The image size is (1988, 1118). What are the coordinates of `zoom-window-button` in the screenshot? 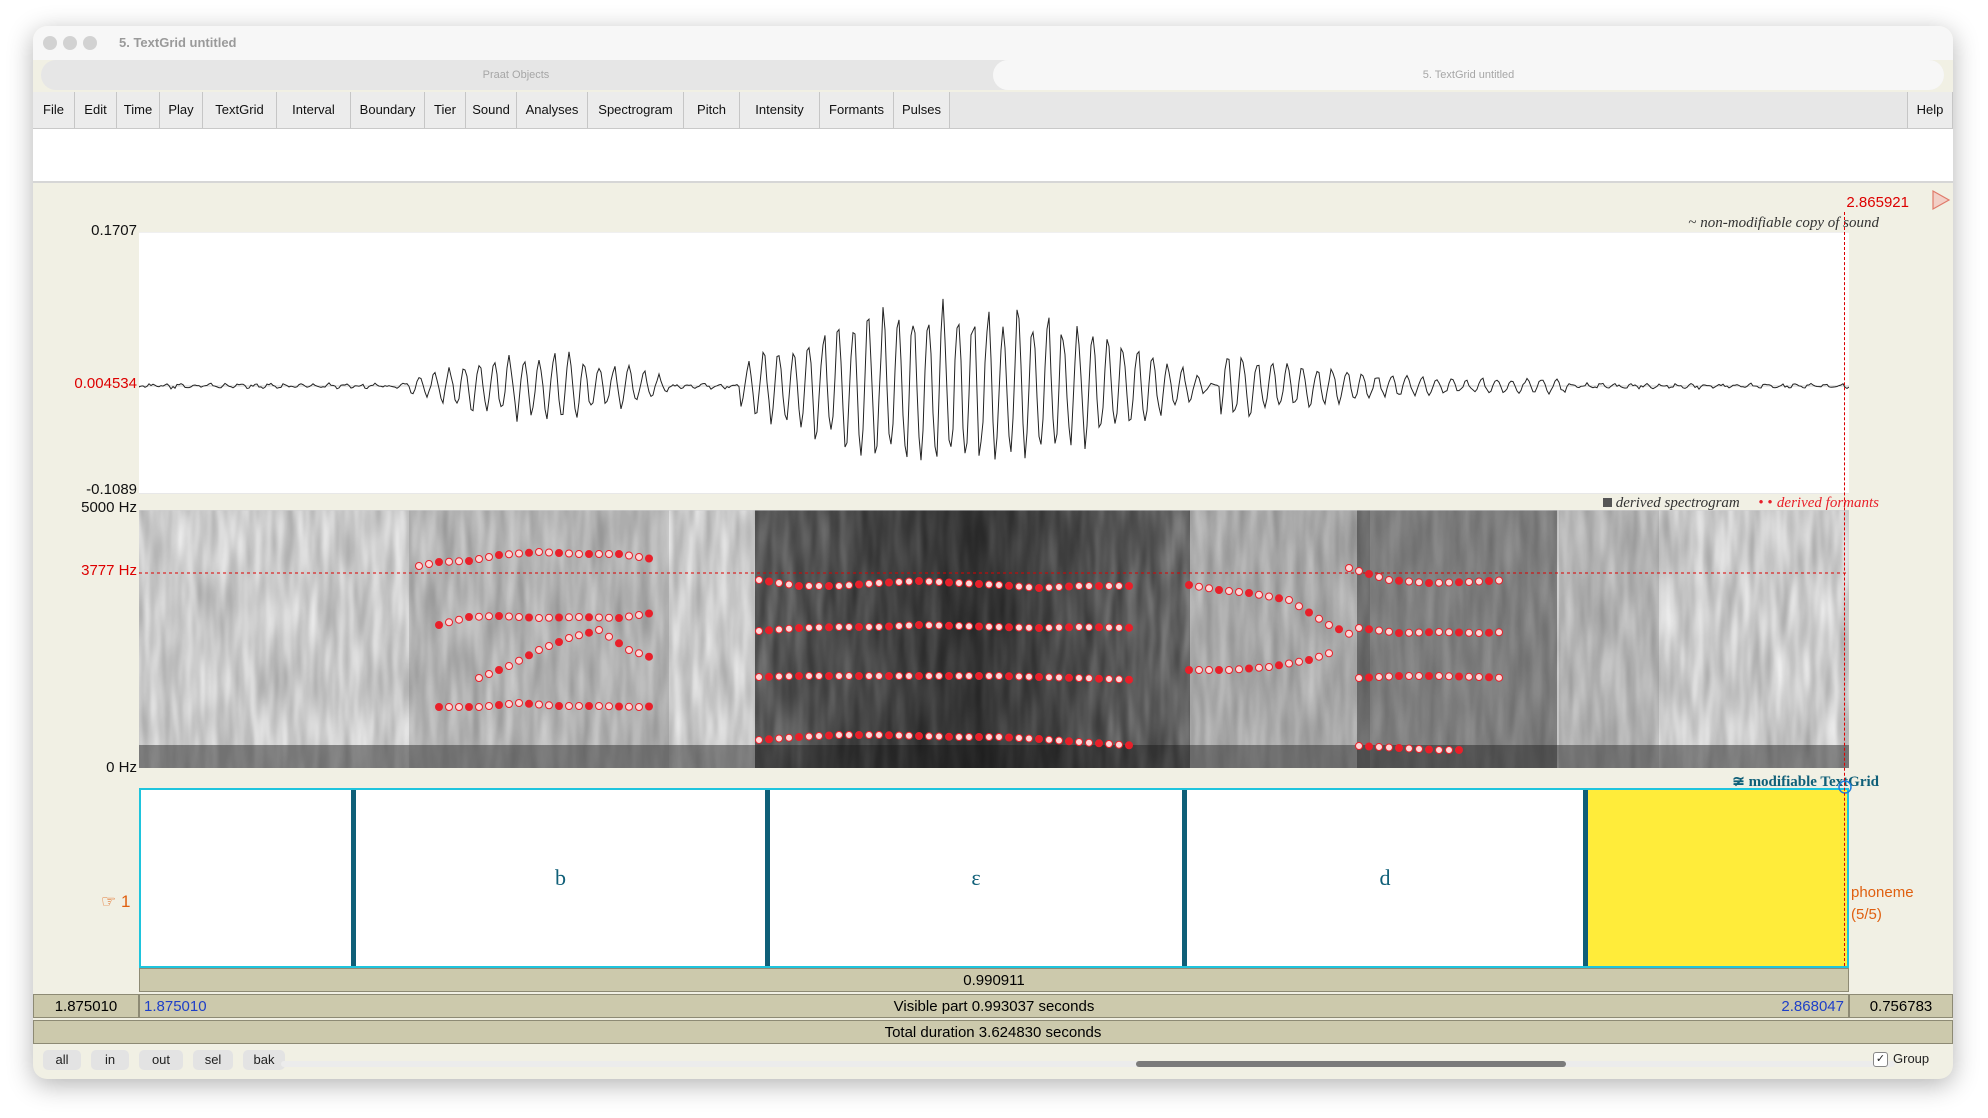 It's located at (90, 43).